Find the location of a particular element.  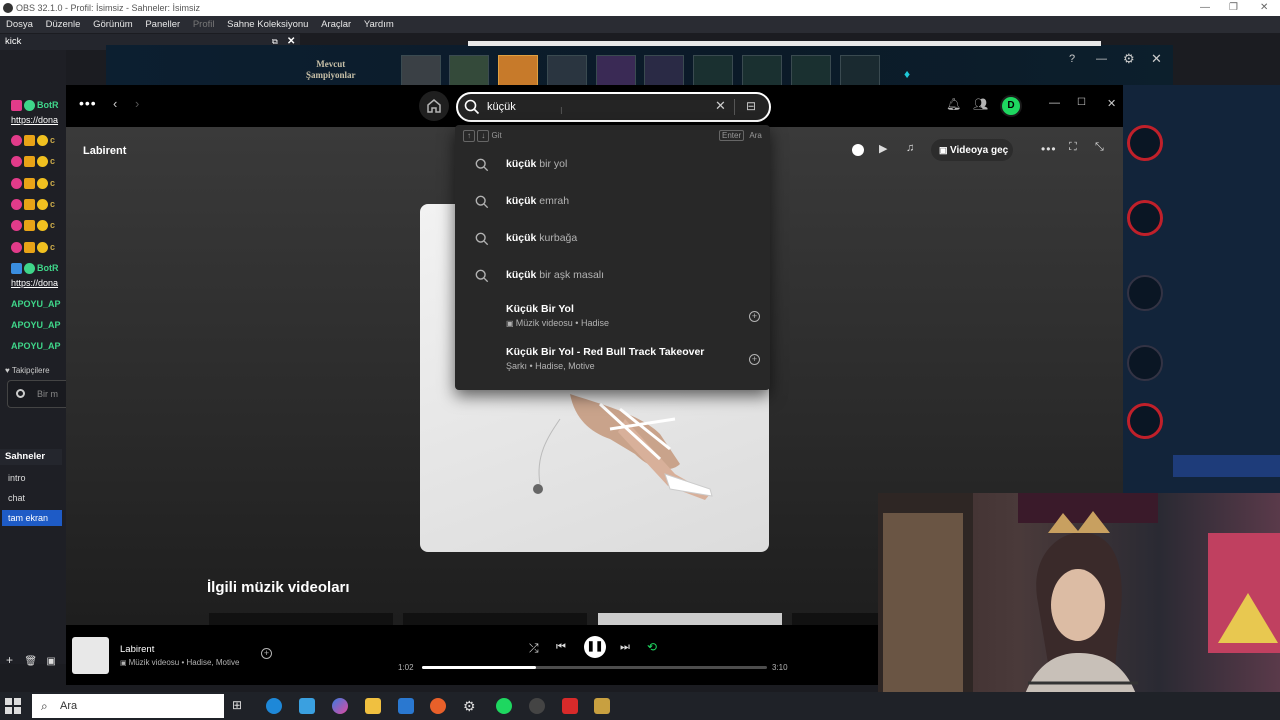

menu-tools: Araçlar is located at coordinates (336, 24).